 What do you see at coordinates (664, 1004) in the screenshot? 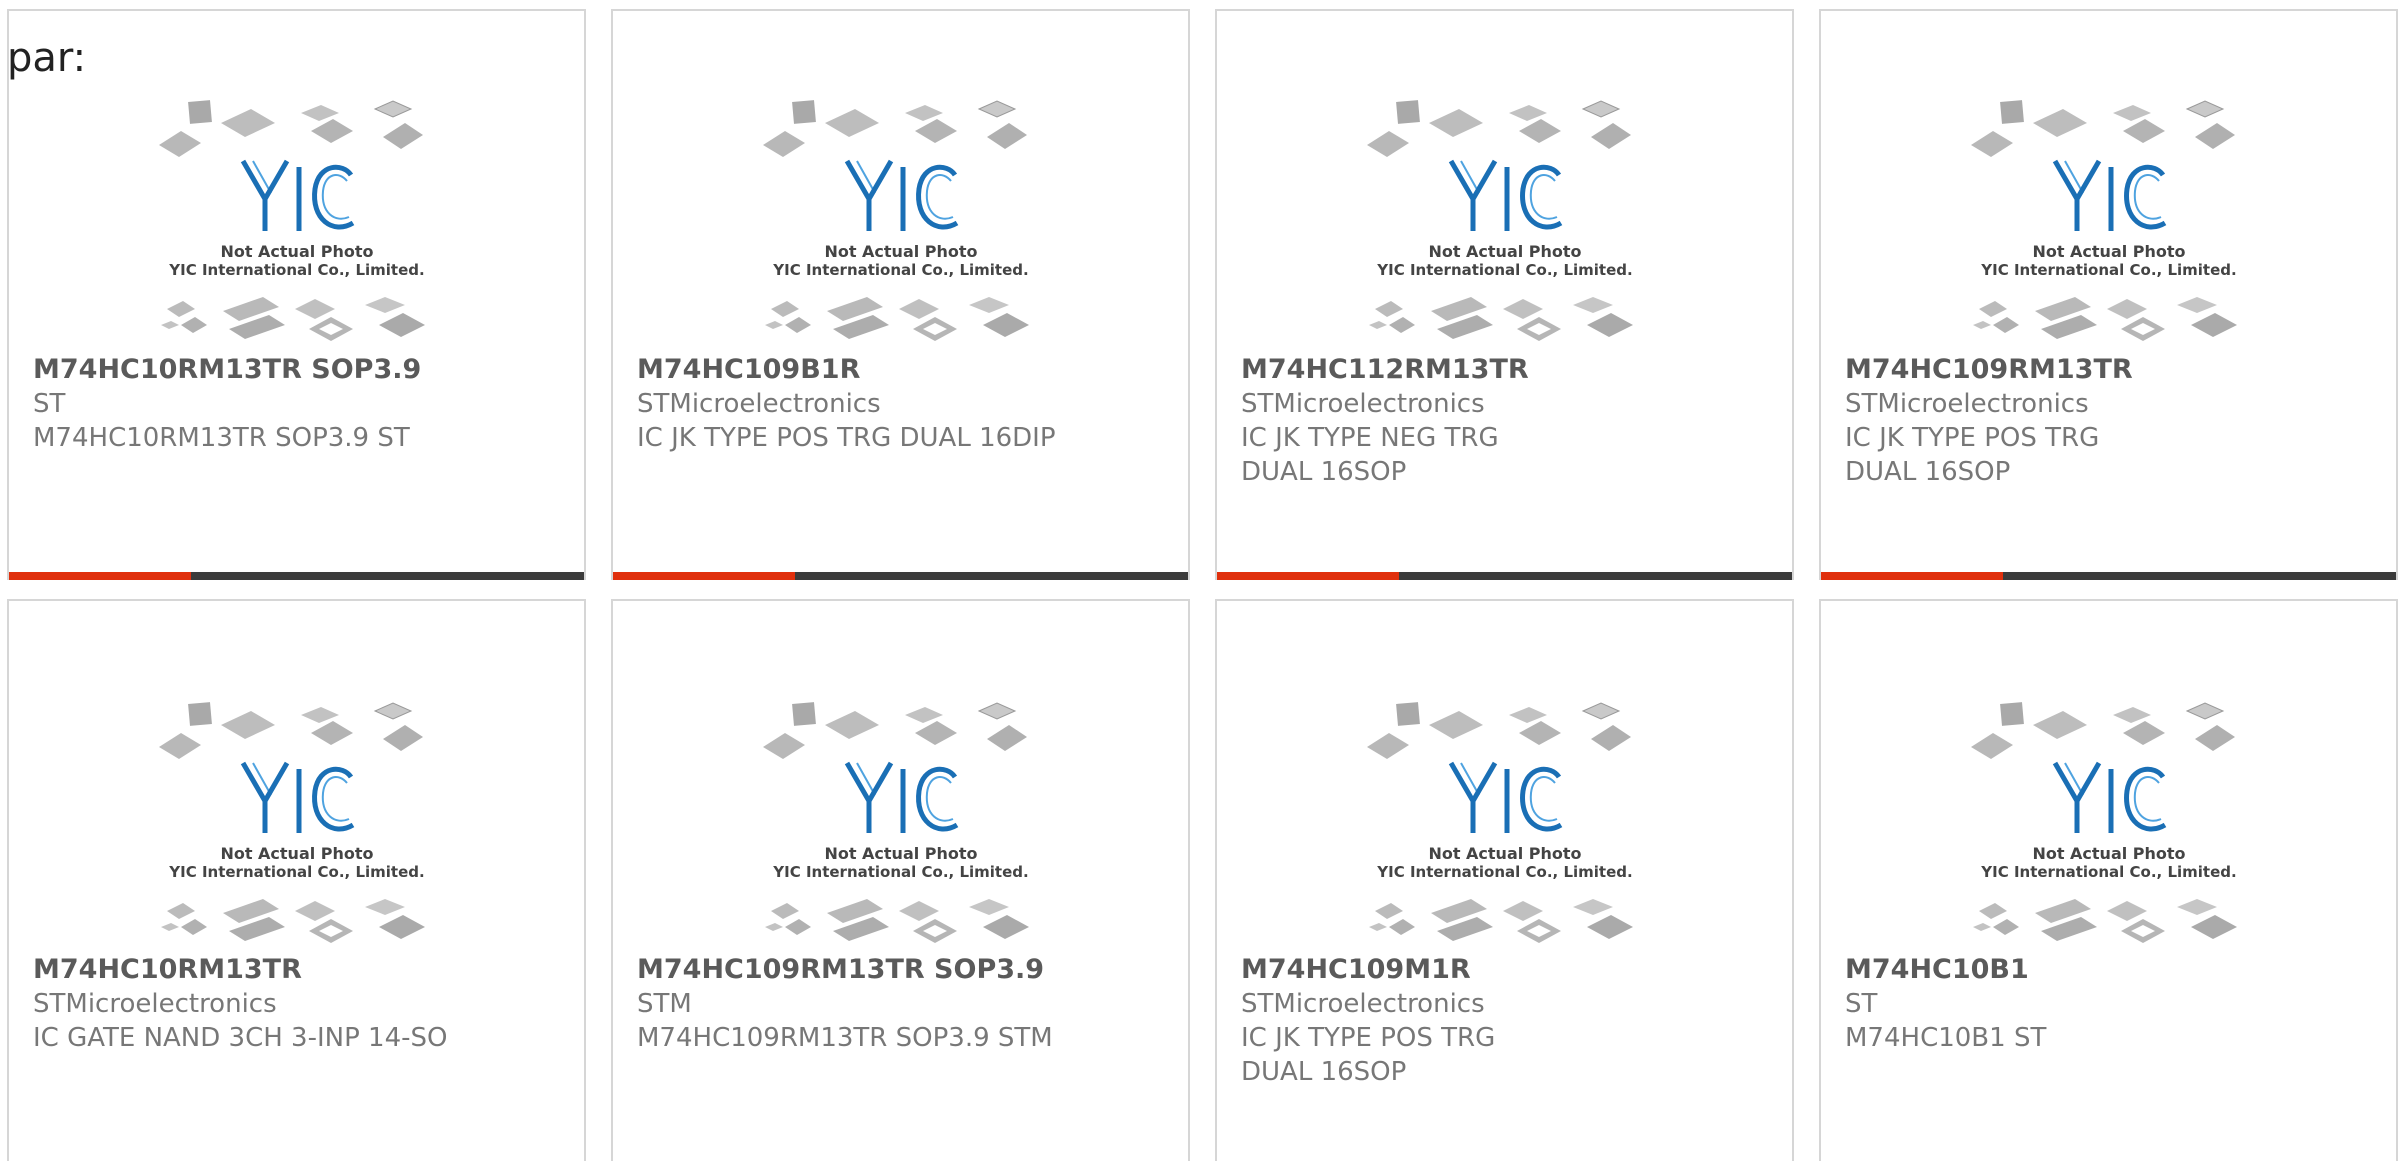
I see `manufacturer: STM` at bounding box center [664, 1004].